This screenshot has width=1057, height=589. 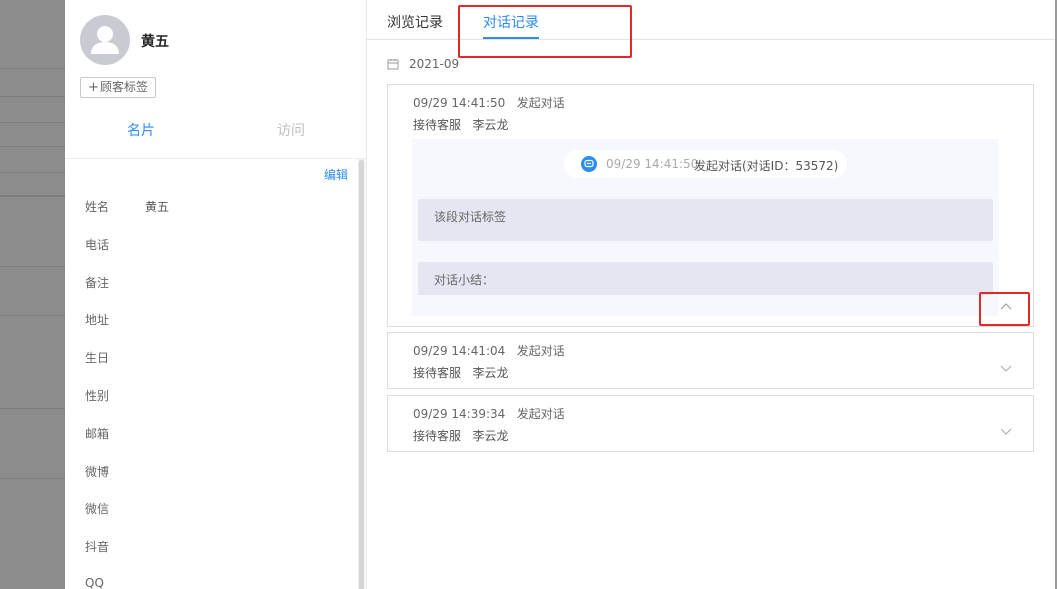 I want to click on month-label: 2021-09, so click(x=434, y=64).